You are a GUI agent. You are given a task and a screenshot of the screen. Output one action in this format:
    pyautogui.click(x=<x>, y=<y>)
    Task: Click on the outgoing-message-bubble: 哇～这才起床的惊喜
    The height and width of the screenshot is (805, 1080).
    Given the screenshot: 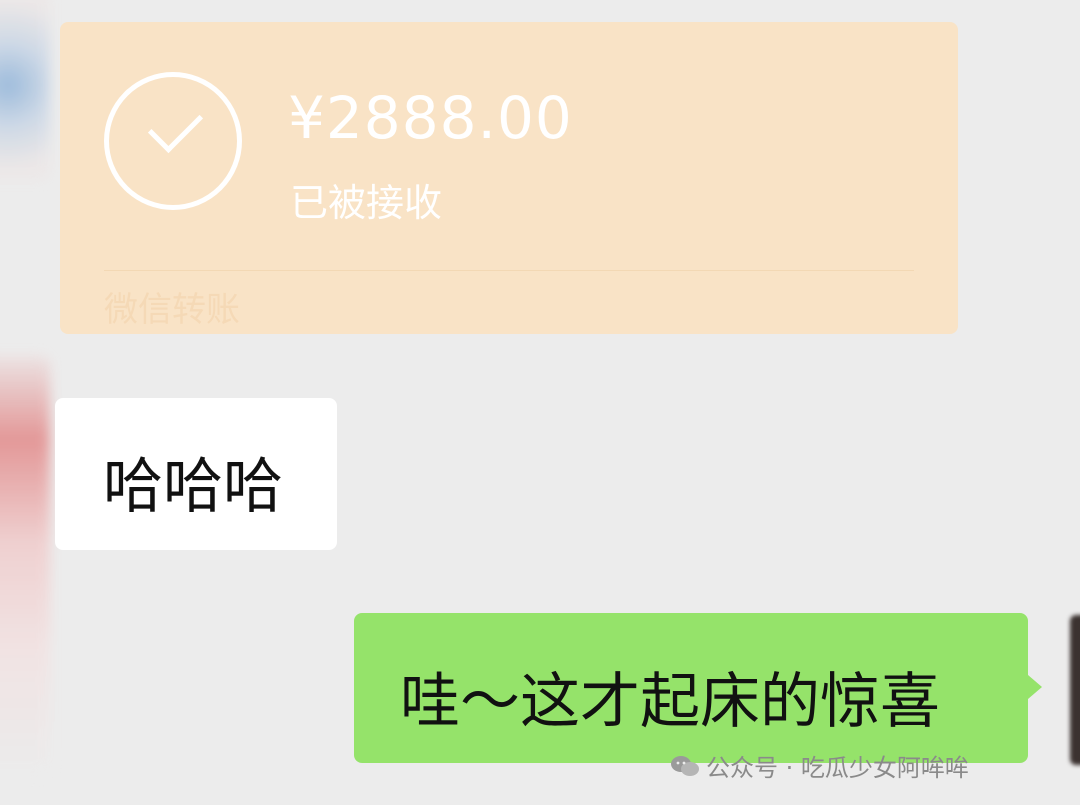 What is the action you would take?
    pyautogui.click(x=698, y=688)
    